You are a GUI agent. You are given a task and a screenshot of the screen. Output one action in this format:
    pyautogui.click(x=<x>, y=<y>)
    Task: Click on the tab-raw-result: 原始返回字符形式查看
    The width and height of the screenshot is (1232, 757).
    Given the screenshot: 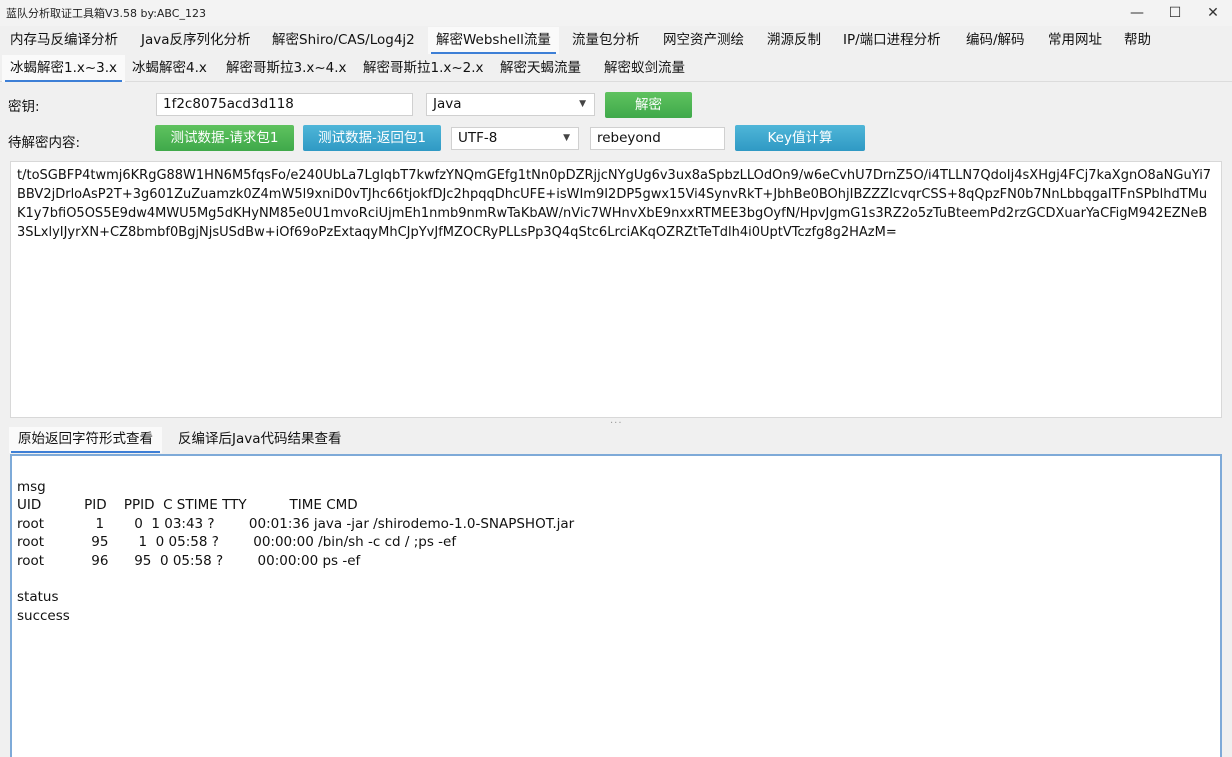 What is the action you would take?
    pyautogui.click(x=85, y=440)
    